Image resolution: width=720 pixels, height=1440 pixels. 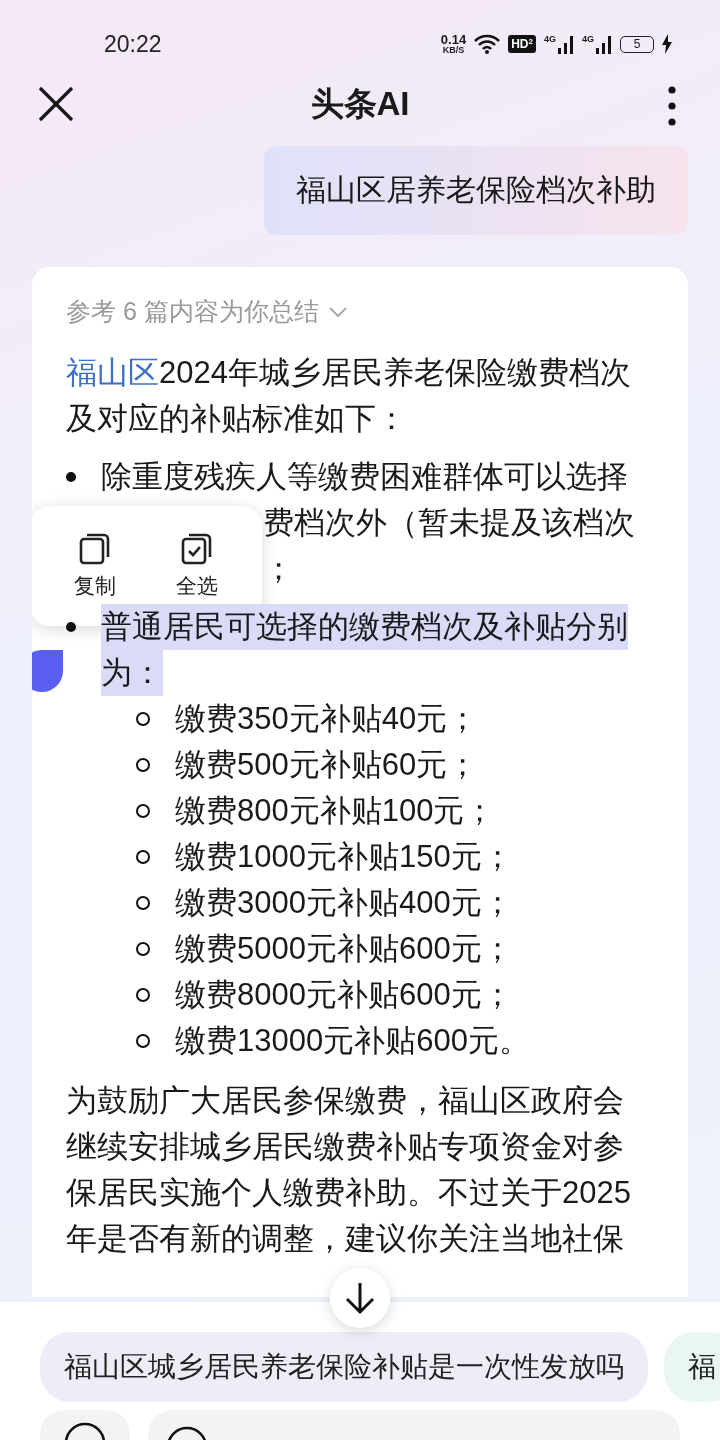 What do you see at coordinates (364, 627) in the screenshot?
I see `bullet-text: 普通居民可选择的缴费档次及补贴分别` at bounding box center [364, 627].